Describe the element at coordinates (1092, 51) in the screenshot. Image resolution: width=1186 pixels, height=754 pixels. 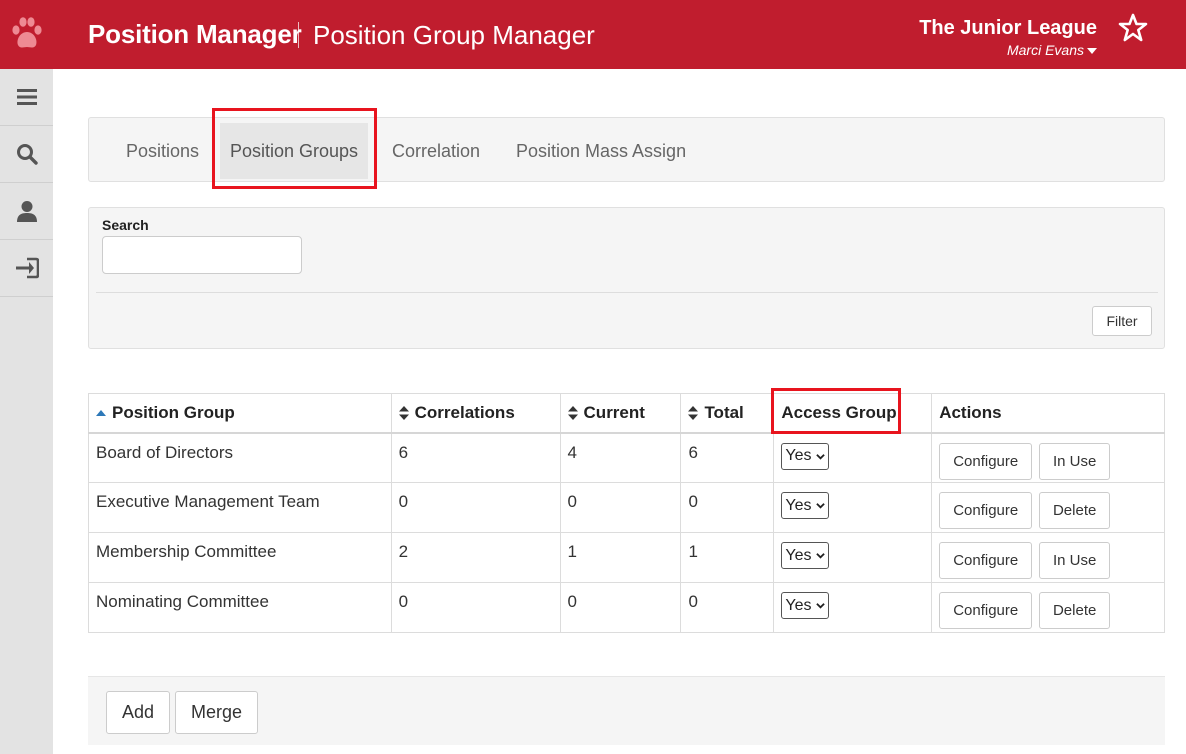
I see `caret-down-icon` at that location.